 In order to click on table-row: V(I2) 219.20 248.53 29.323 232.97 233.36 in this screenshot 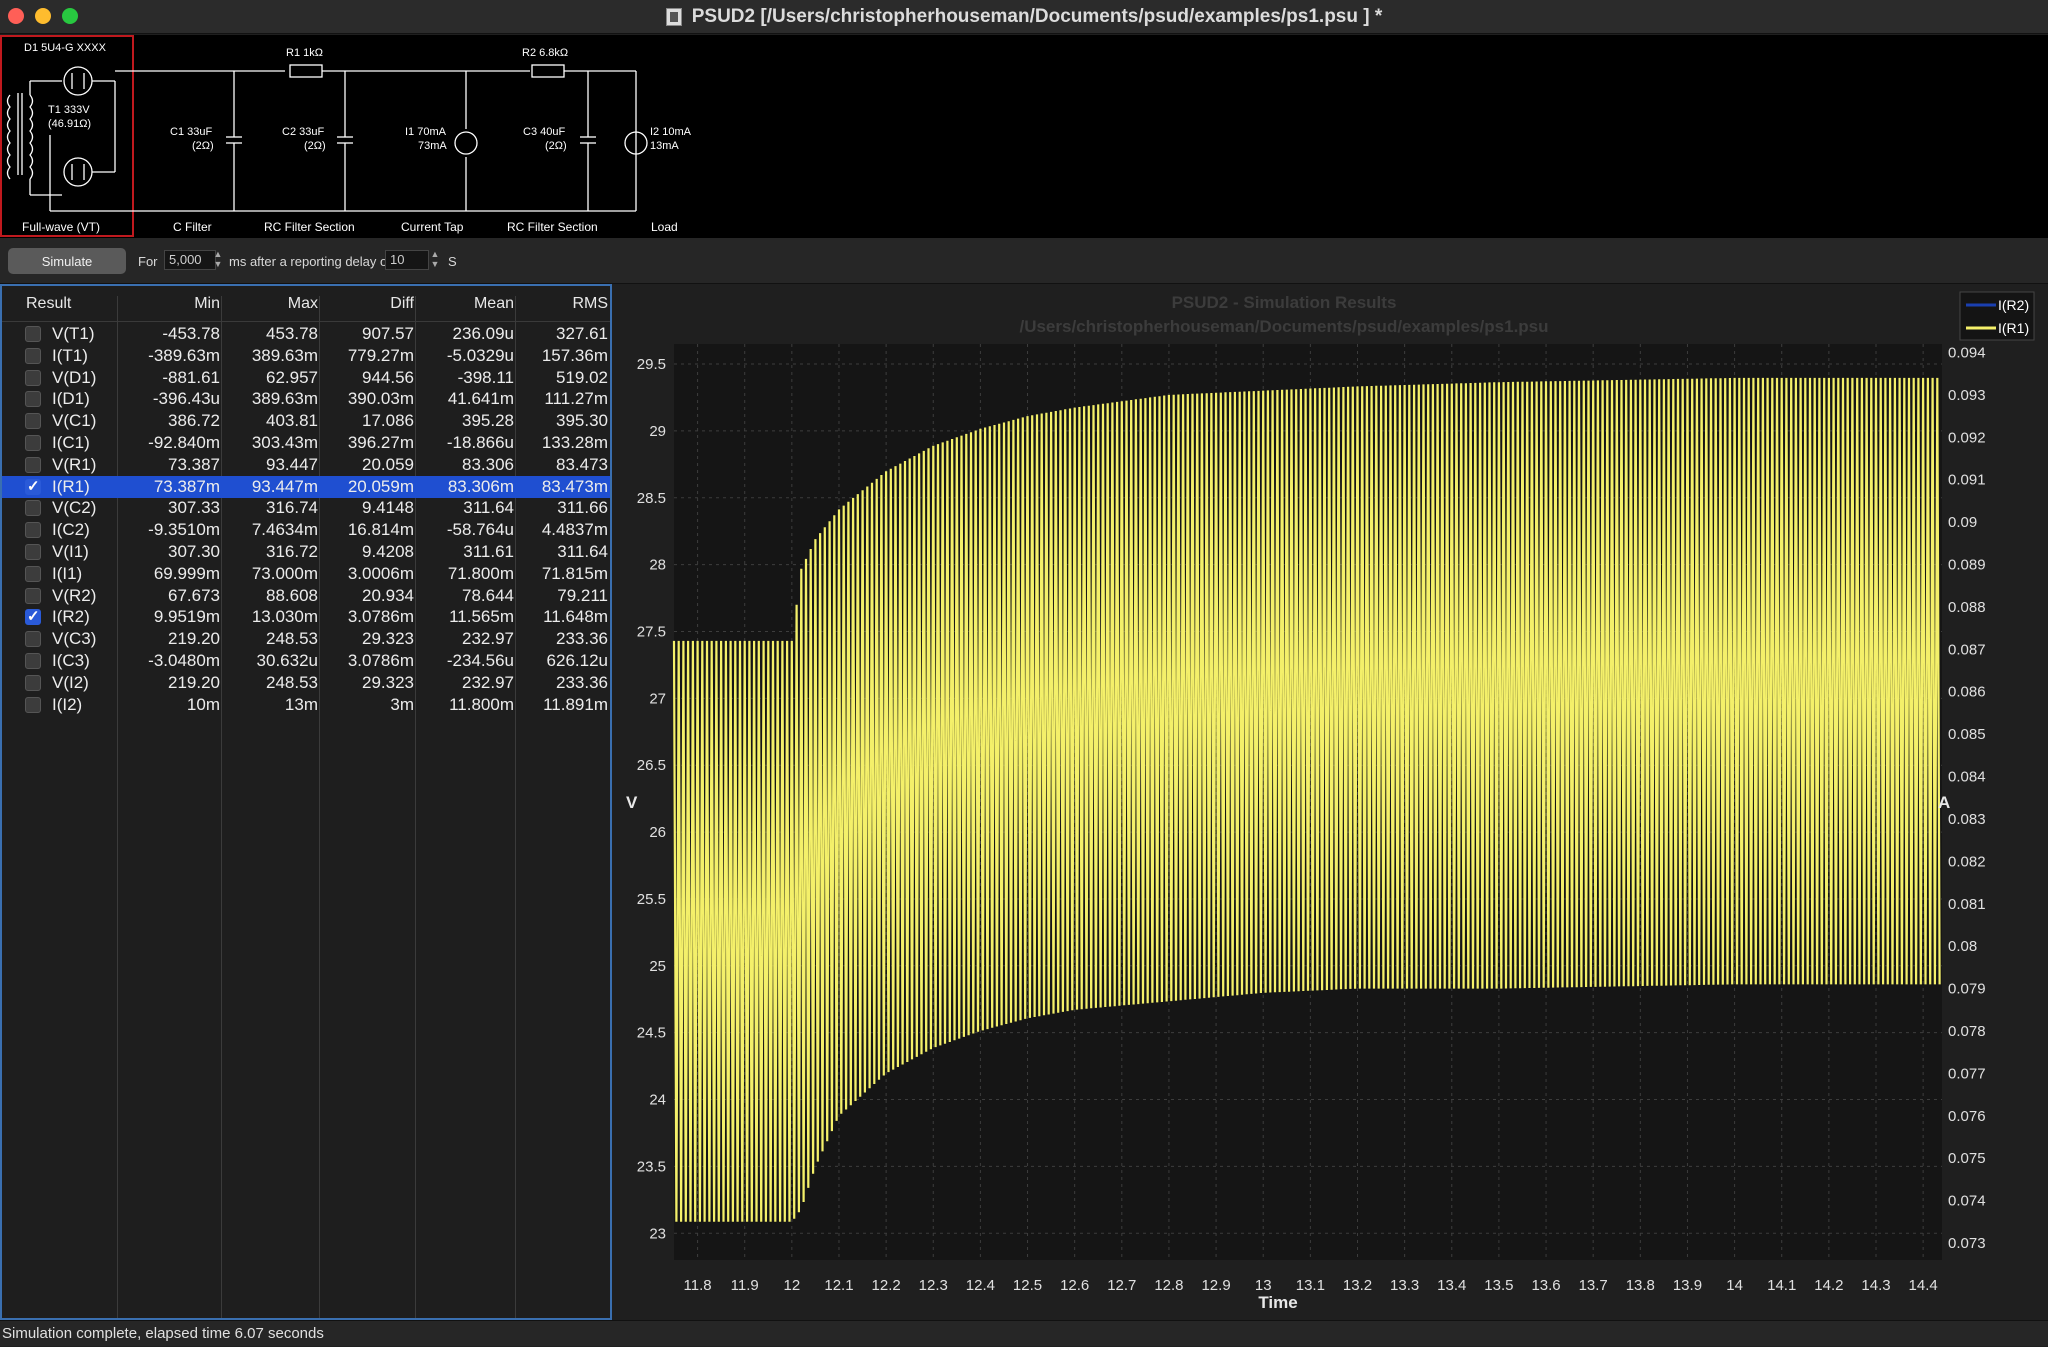, I will do `click(306, 683)`.